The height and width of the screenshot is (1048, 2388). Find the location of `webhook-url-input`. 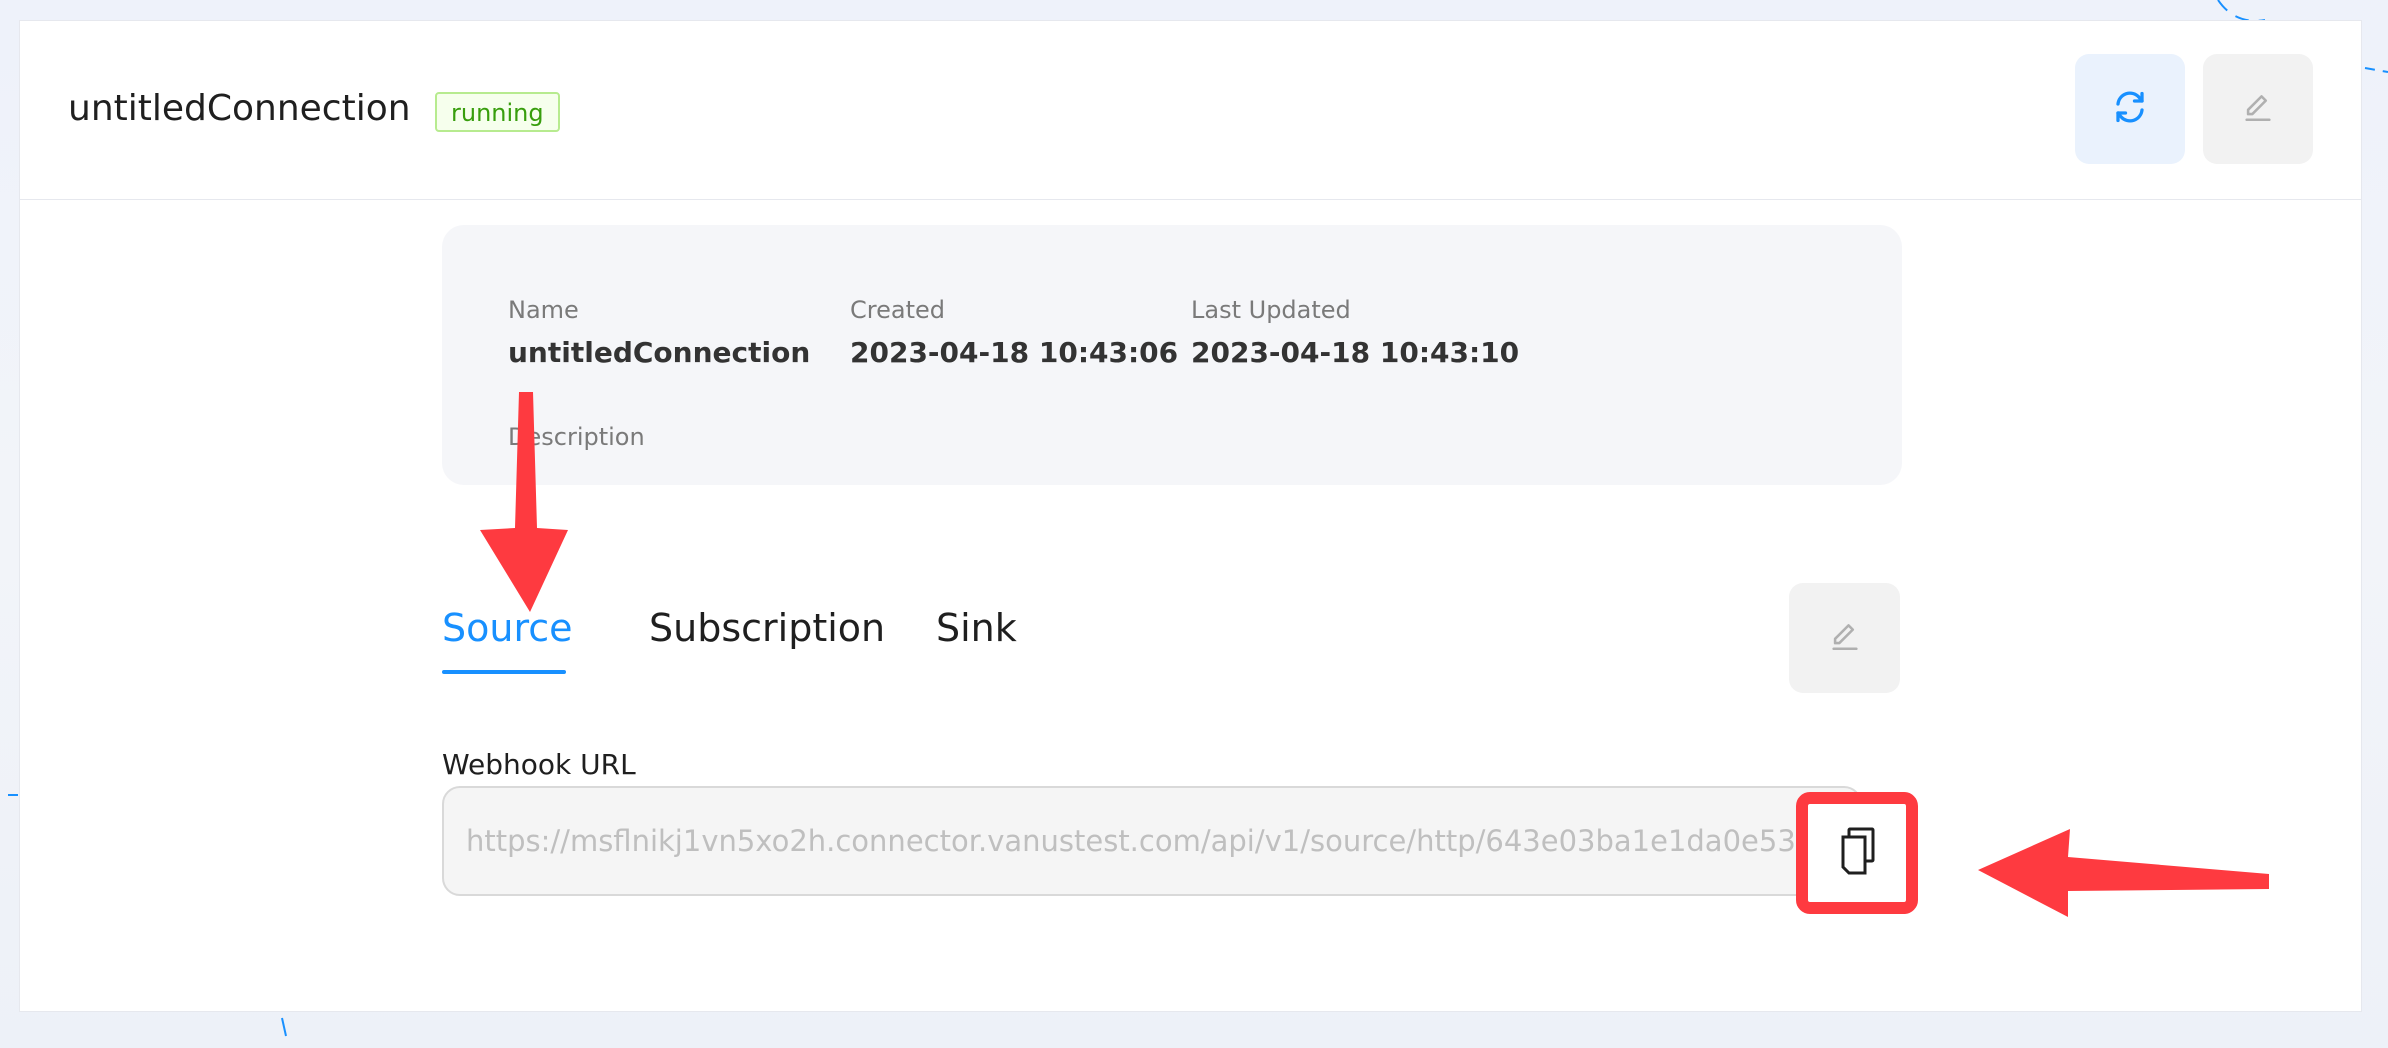

webhook-url-input is located at coordinates (1152, 841).